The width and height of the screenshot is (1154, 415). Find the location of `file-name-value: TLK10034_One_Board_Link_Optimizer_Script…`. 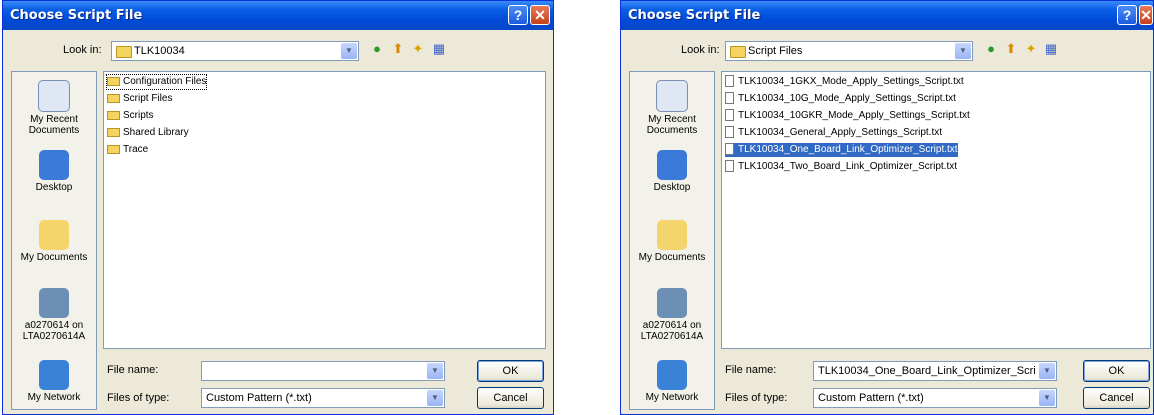

file-name-value: TLK10034_One_Board_Link_Optimizer_Script… is located at coordinates (927, 371).